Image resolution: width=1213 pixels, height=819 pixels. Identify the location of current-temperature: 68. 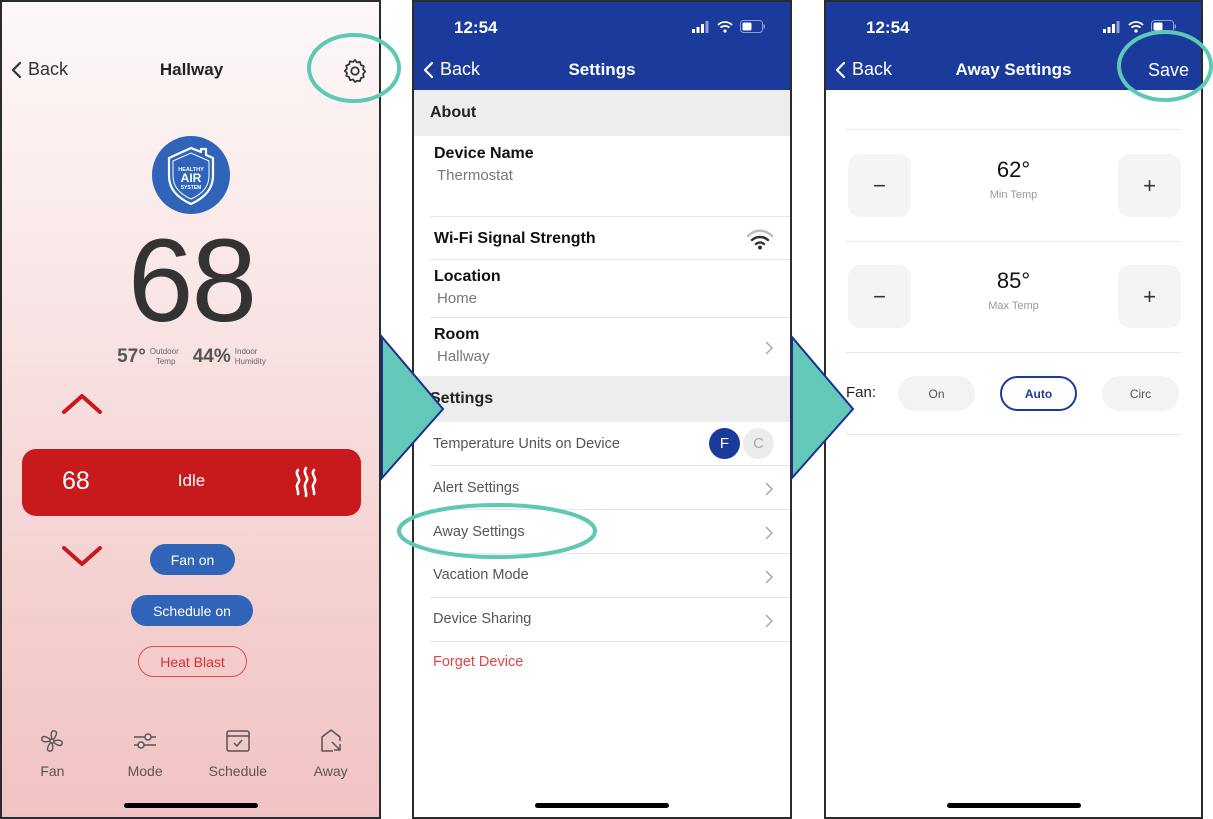
(192, 281).